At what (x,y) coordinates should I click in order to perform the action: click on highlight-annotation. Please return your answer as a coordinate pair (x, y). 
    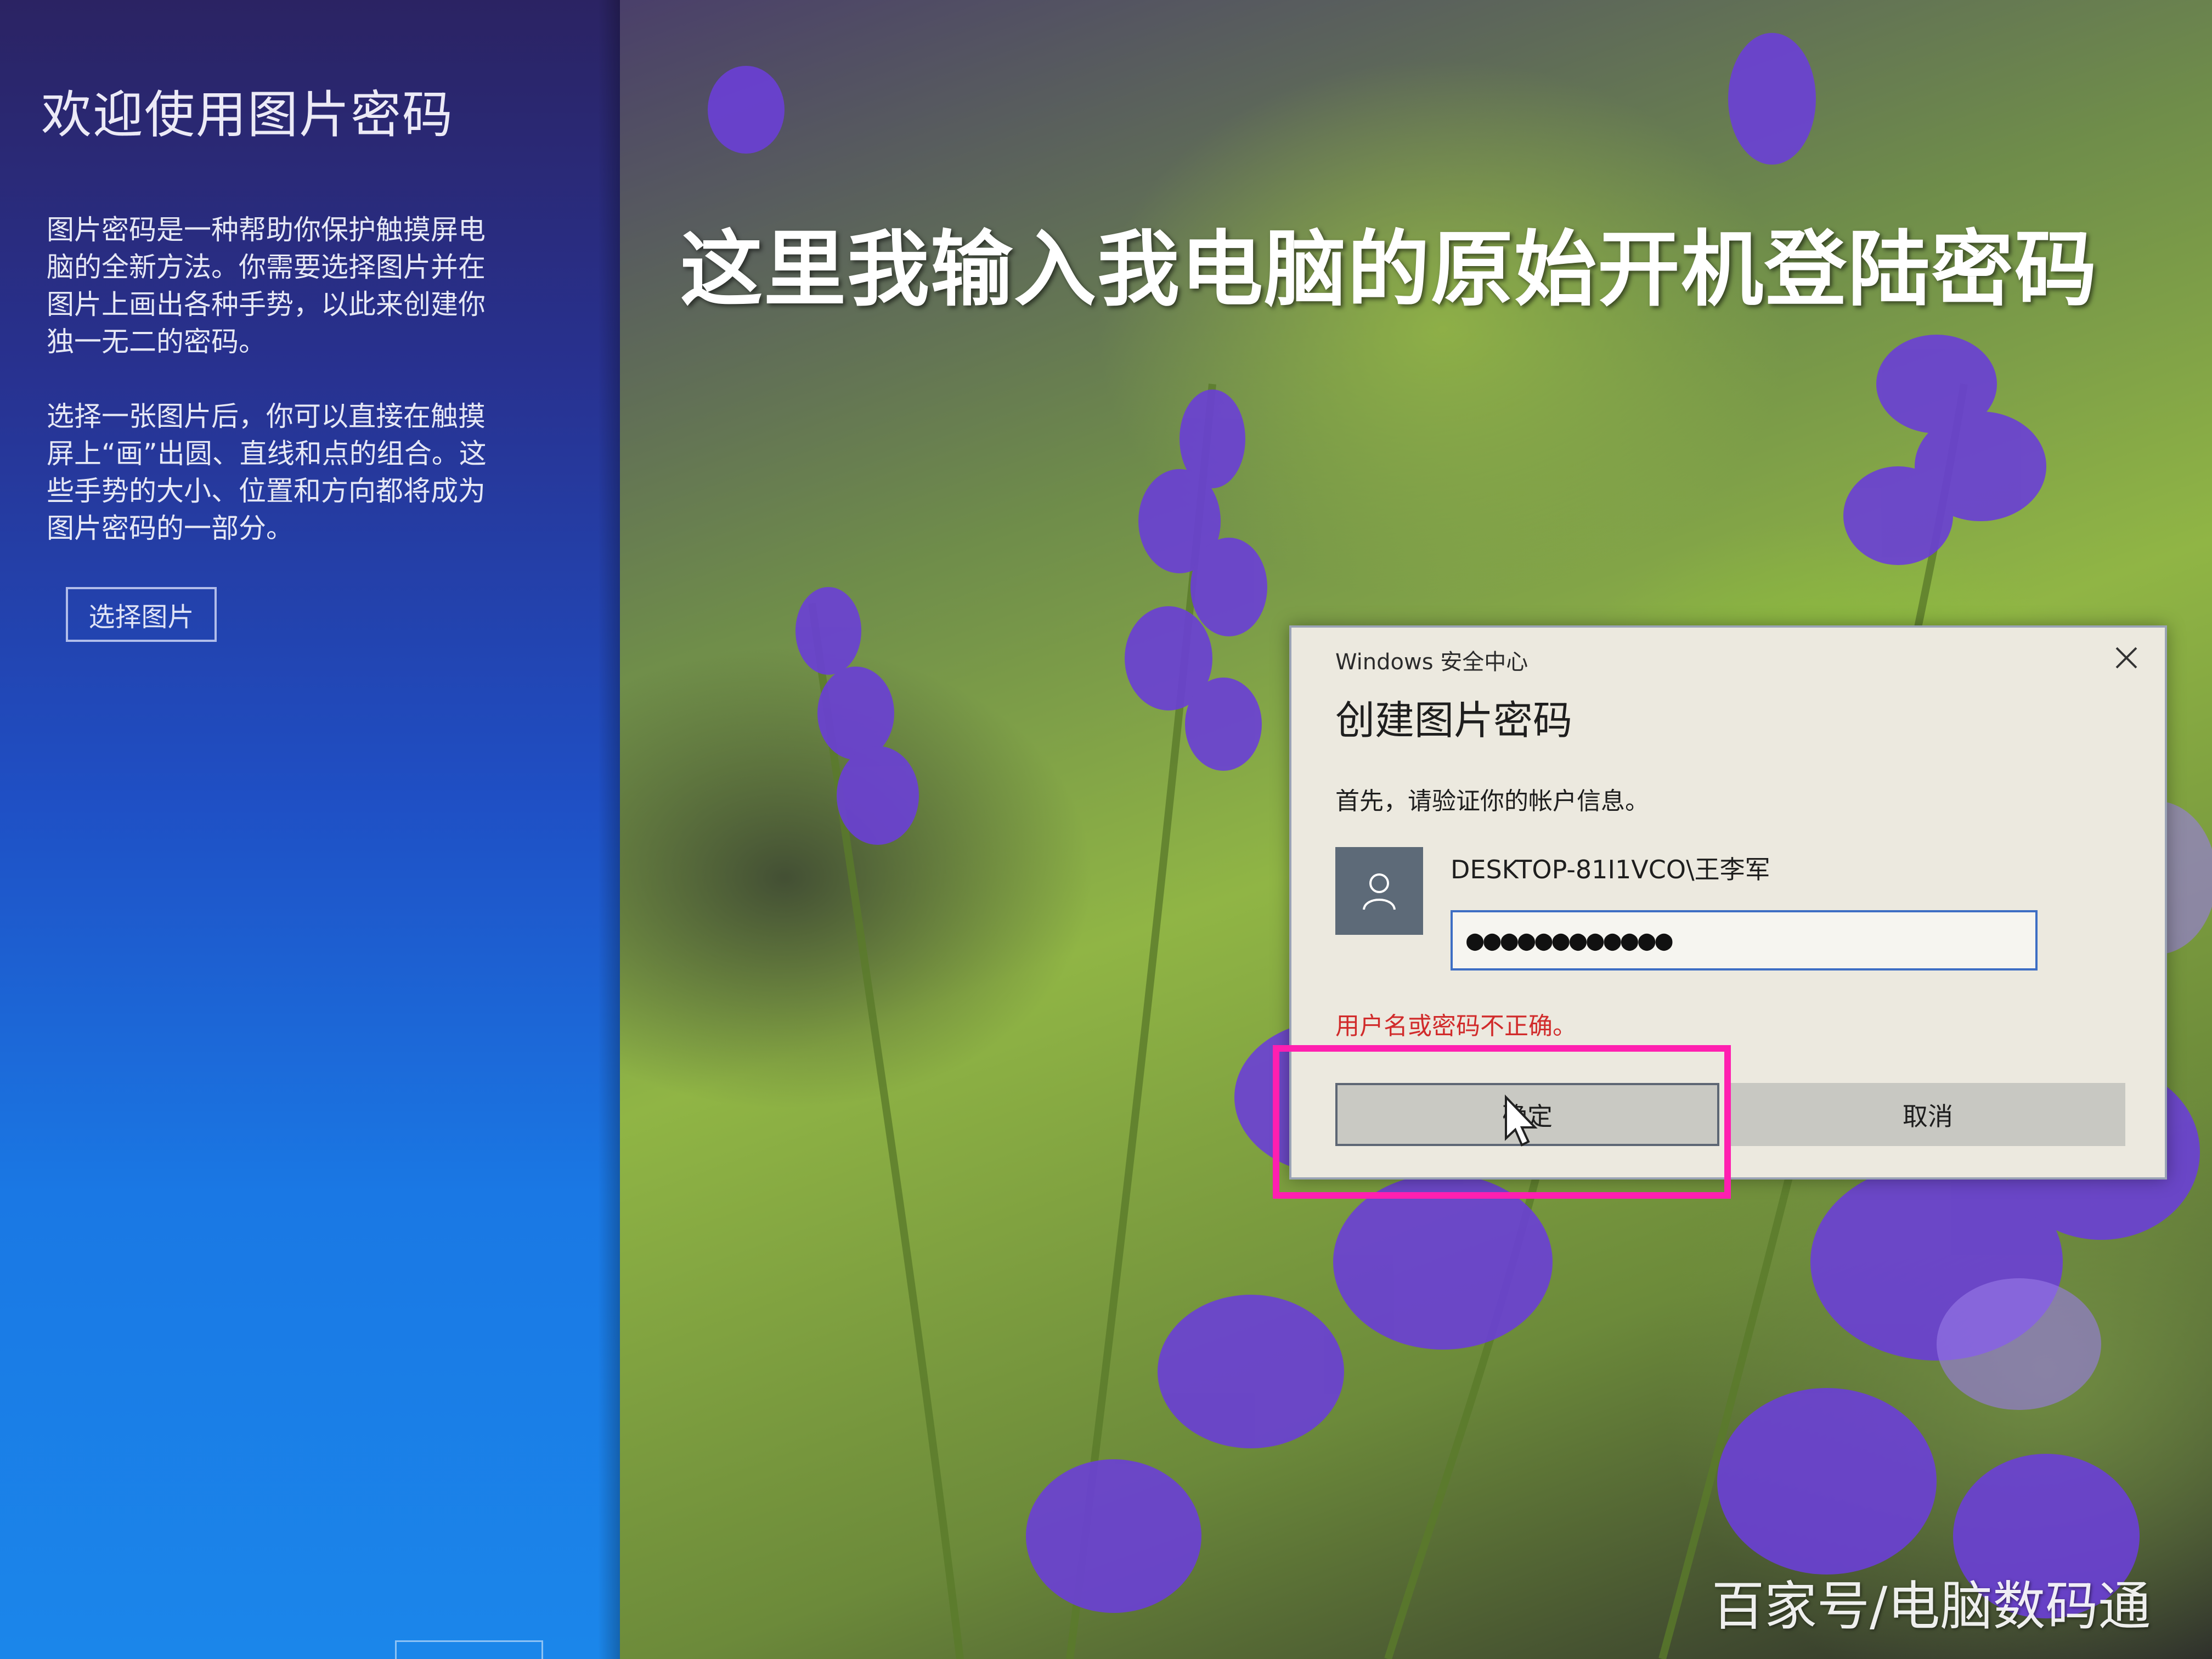
    Looking at the image, I should click on (1502, 1122).